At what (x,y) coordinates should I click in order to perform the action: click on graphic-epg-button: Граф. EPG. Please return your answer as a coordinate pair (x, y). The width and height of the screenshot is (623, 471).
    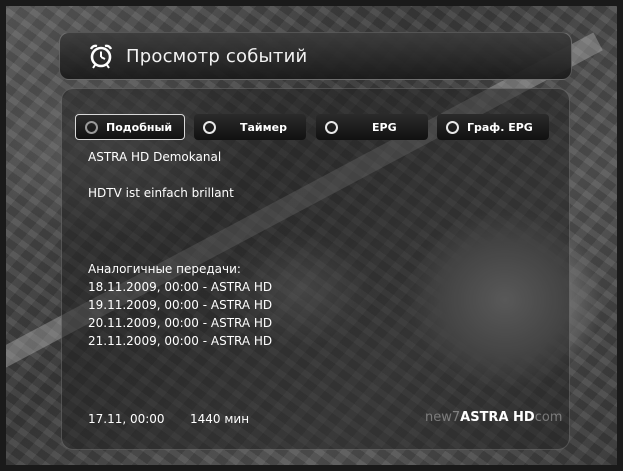
    Looking at the image, I should click on (493, 127).